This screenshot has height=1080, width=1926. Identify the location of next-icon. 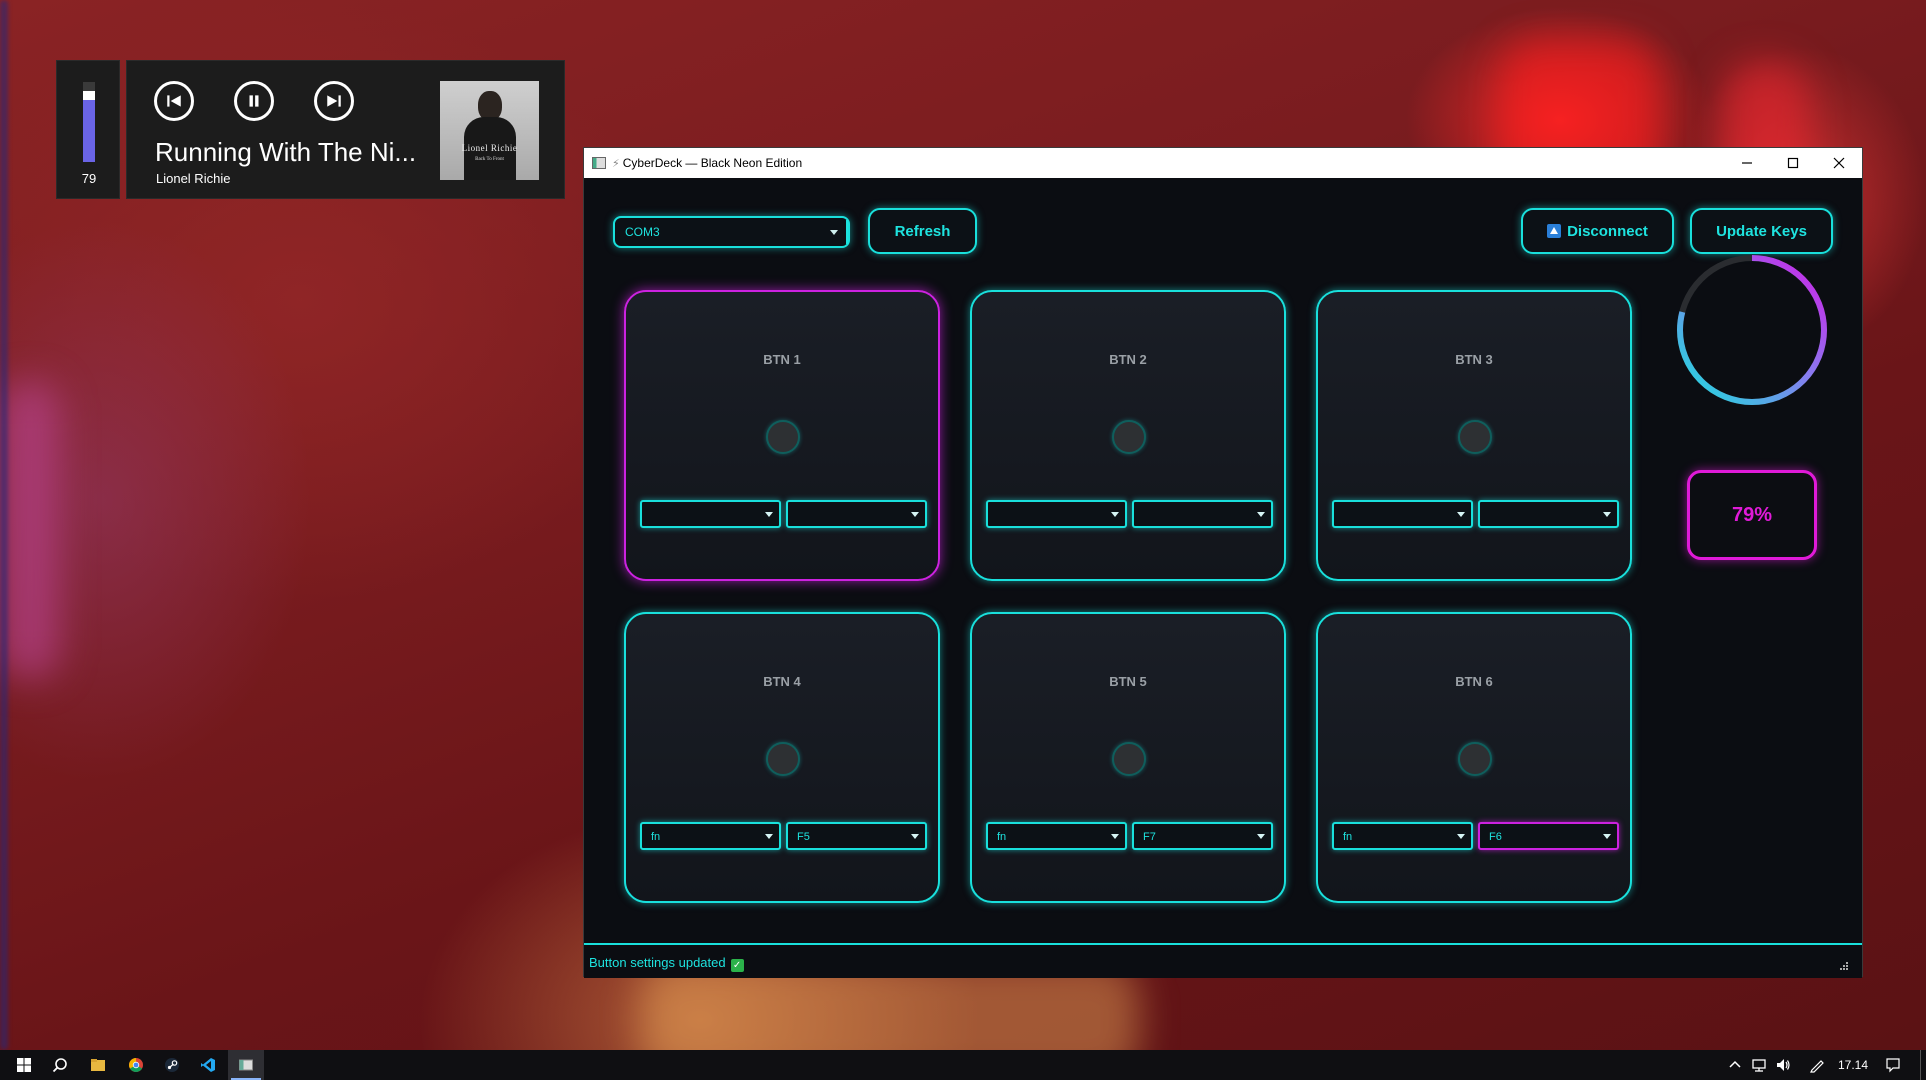
(334, 101).